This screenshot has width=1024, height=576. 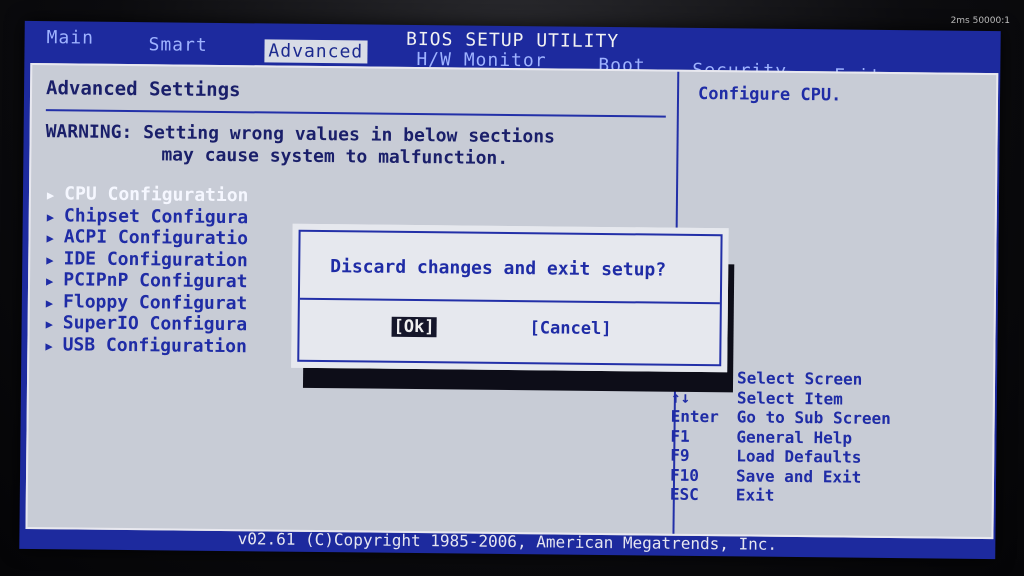 What do you see at coordinates (780, 496) in the screenshot?
I see `key-row-esc: ESC Exit` at bounding box center [780, 496].